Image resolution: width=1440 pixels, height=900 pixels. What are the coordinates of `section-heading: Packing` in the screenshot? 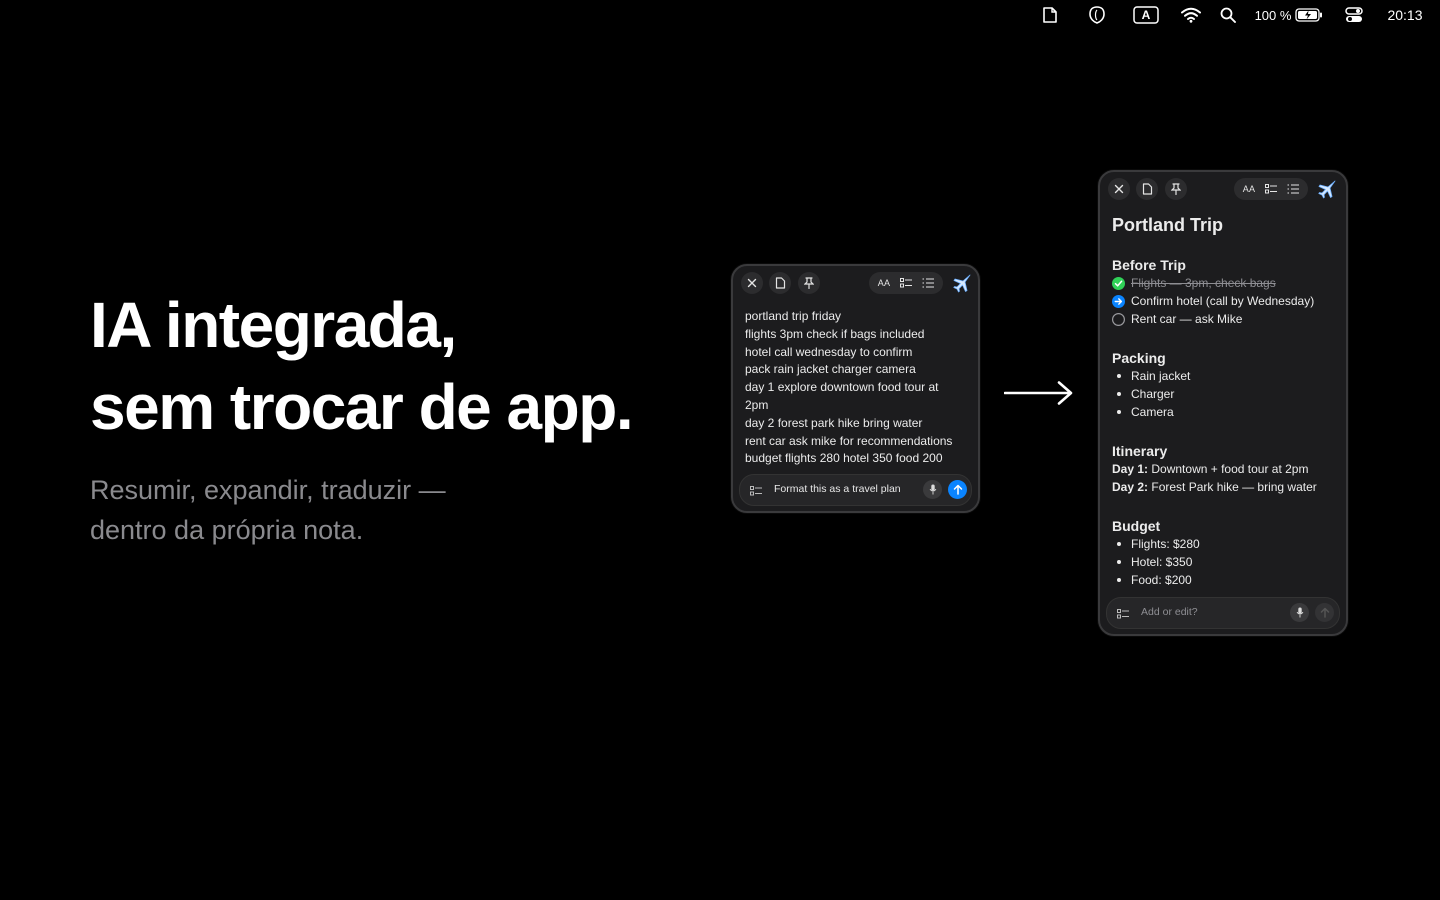 It's located at (1139, 358).